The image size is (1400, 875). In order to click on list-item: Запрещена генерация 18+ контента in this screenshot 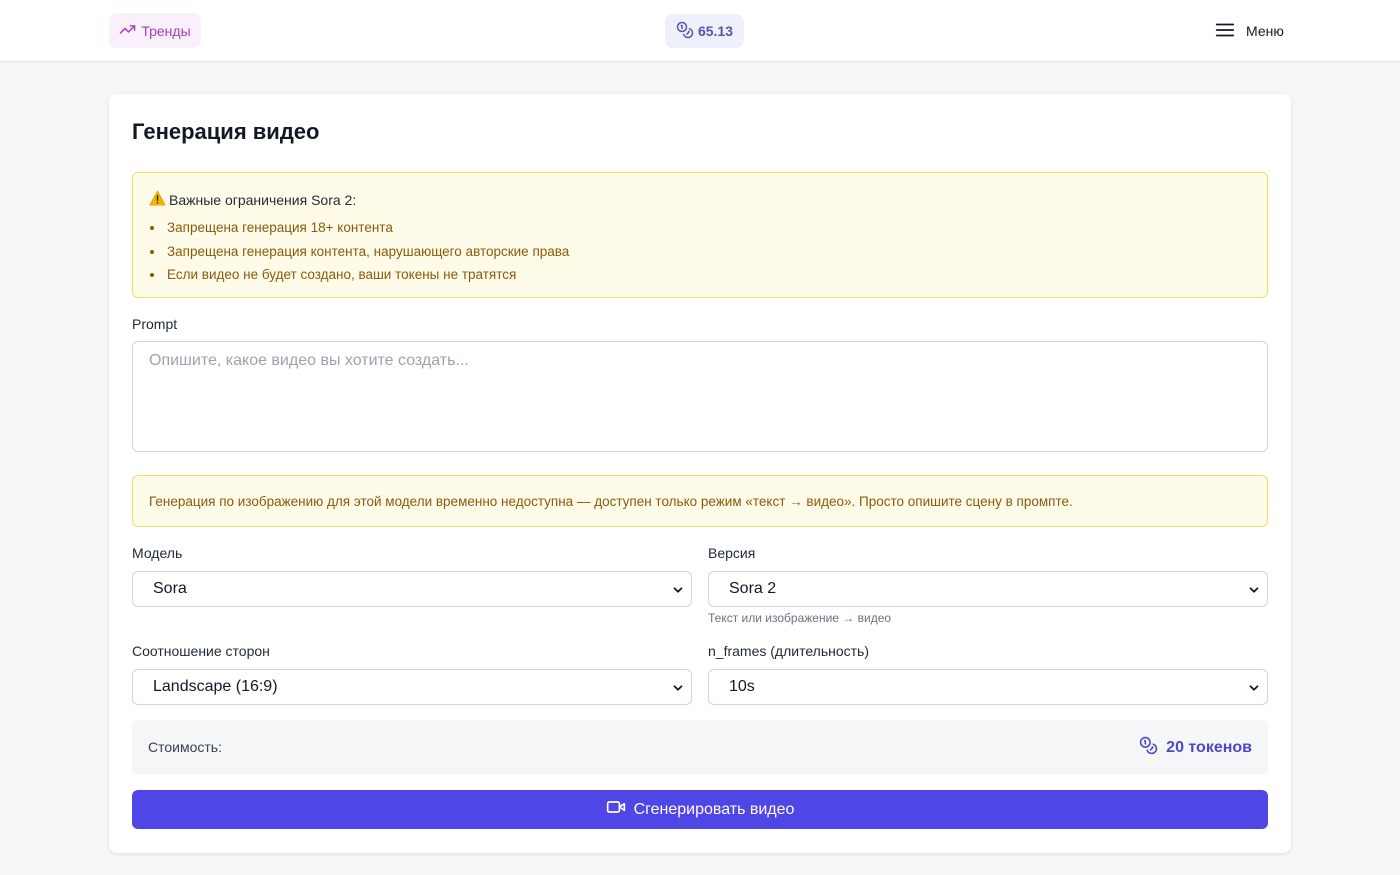, I will do `click(700, 231)`.